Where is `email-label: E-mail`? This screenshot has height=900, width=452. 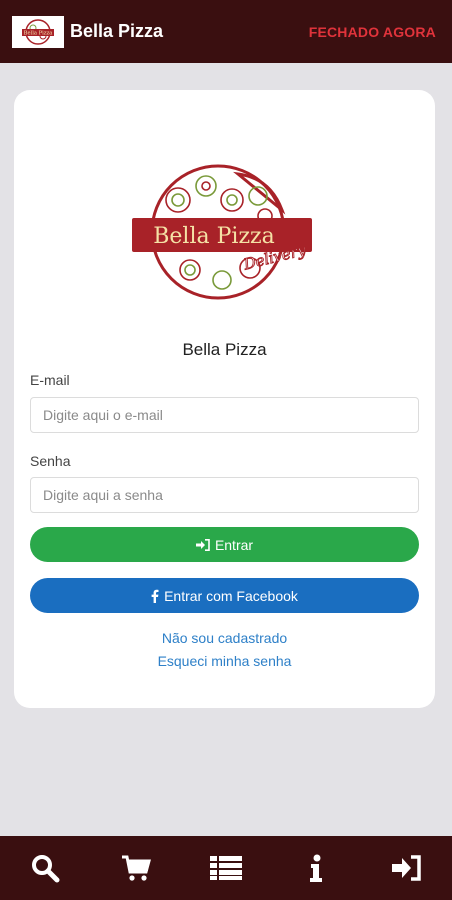
email-label: E-mail is located at coordinates (50, 380).